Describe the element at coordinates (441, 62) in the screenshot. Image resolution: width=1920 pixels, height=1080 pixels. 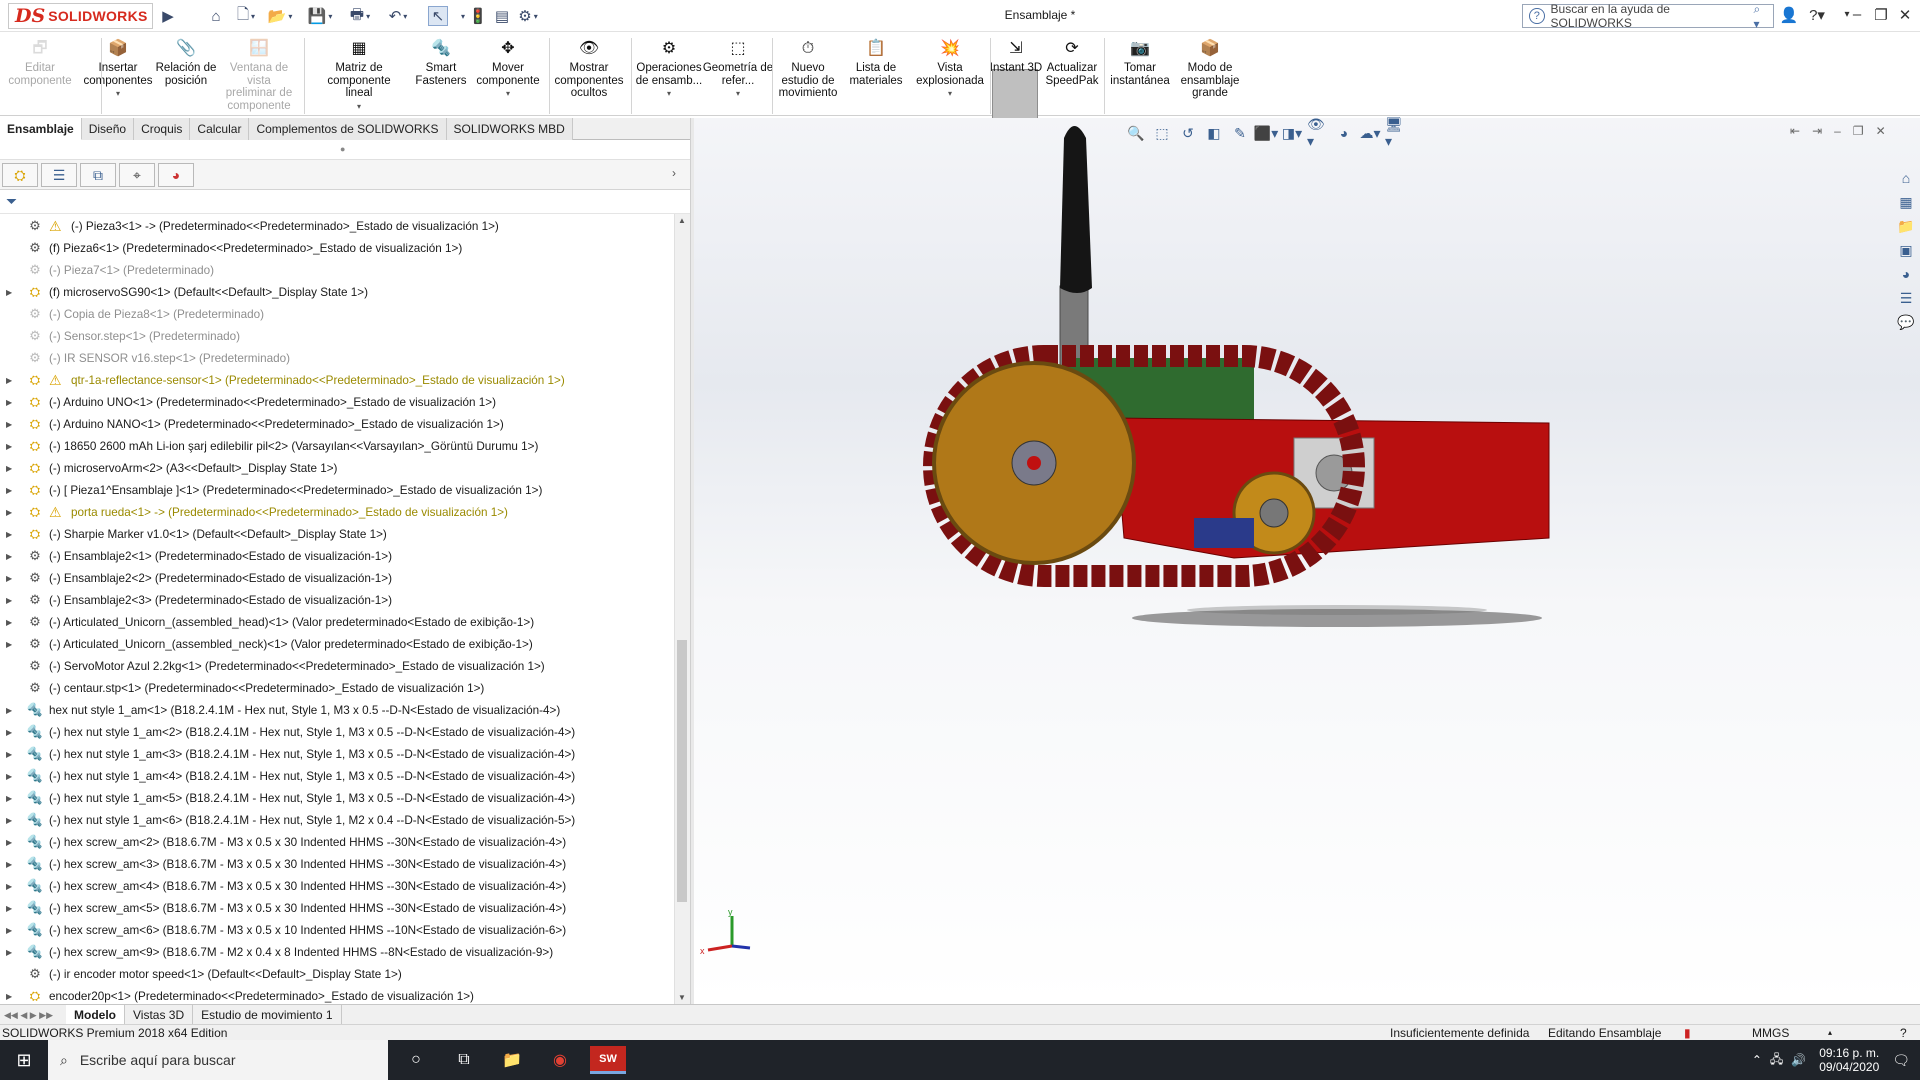
I see `smart-fasteners-button: 🔩 Smart Fasteners` at that location.